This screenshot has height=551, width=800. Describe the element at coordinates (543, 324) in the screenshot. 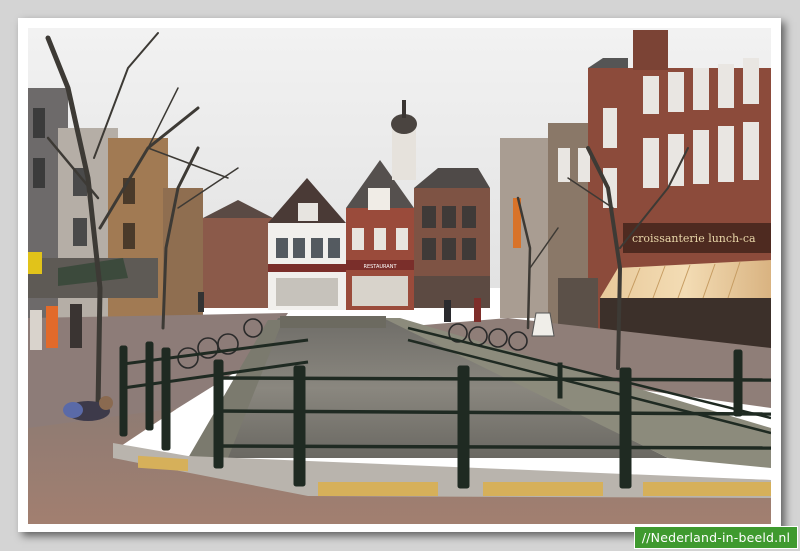

I see `sandwich-board` at that location.